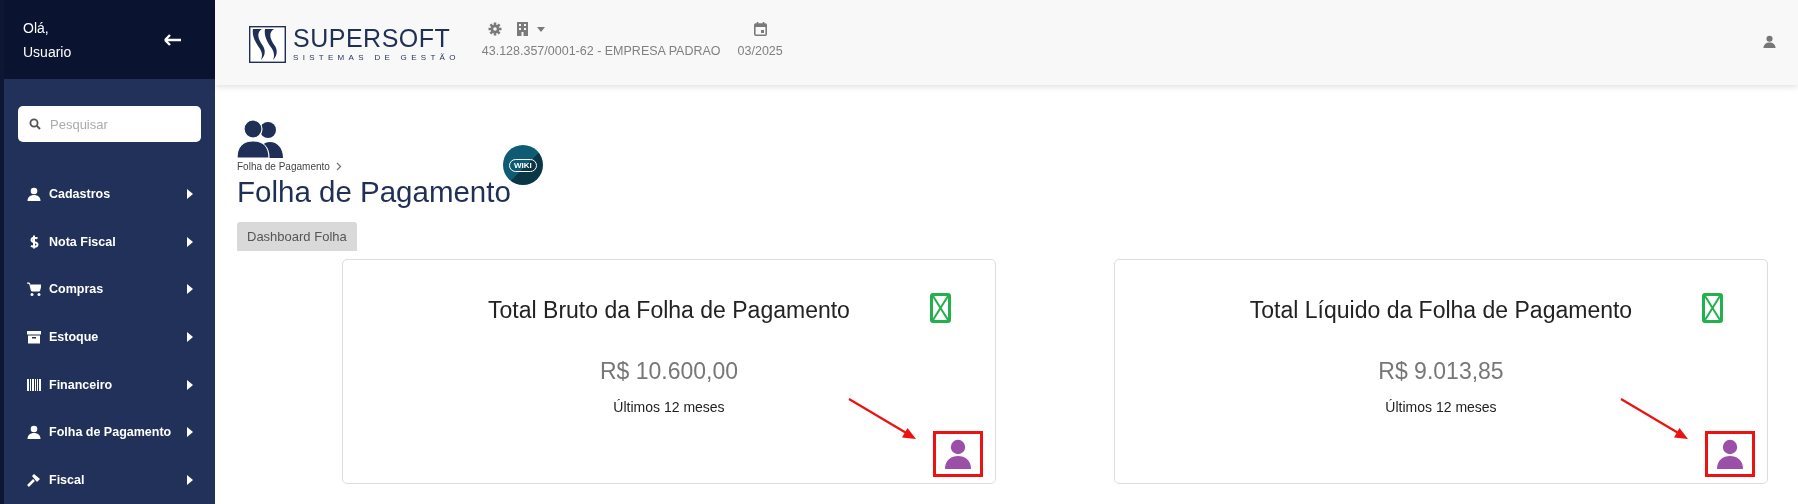 Image resolution: width=1798 pixels, height=504 pixels. What do you see at coordinates (260, 139) in the screenshot?
I see `people-icon` at bounding box center [260, 139].